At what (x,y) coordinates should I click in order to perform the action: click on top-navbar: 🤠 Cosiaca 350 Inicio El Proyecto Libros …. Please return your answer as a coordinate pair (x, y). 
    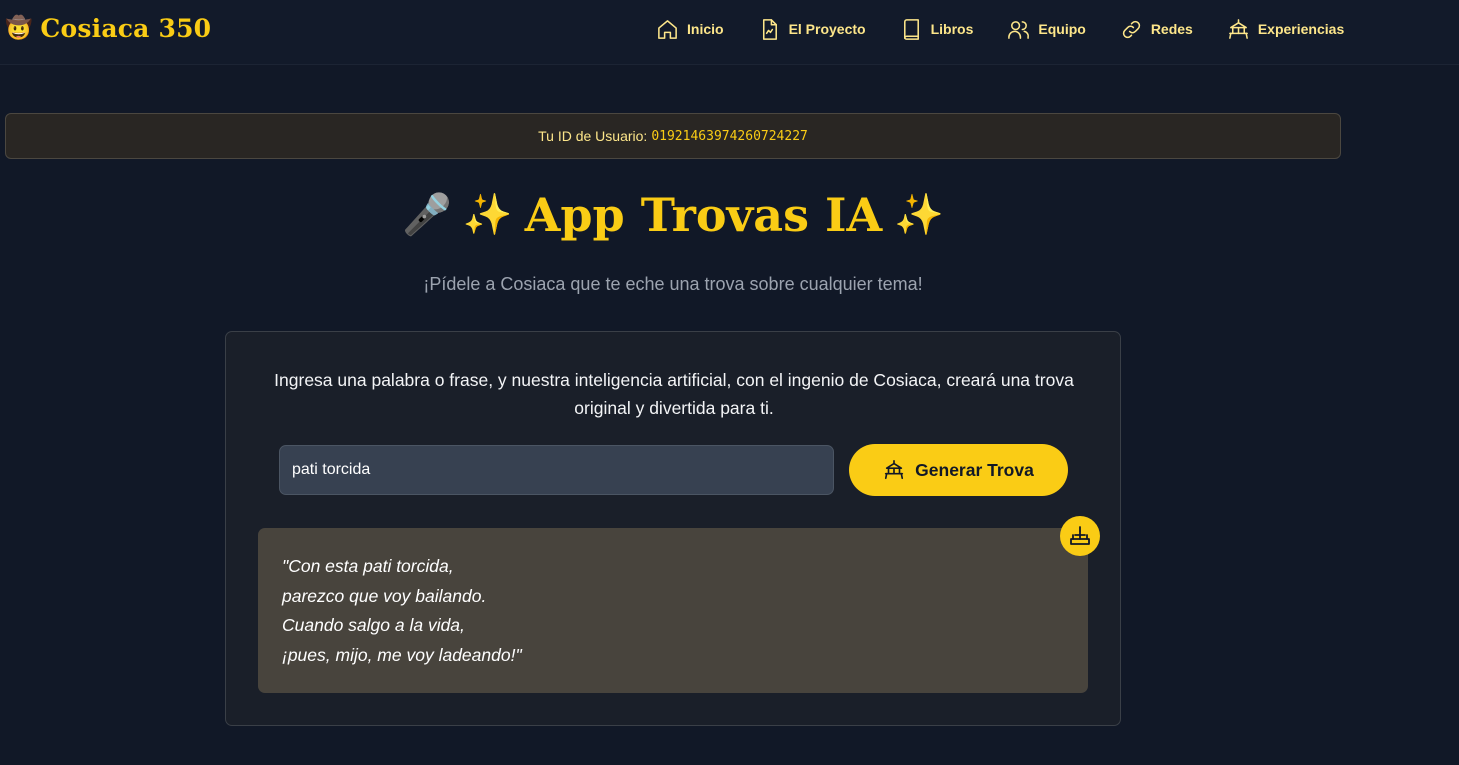
    Looking at the image, I should click on (729, 32).